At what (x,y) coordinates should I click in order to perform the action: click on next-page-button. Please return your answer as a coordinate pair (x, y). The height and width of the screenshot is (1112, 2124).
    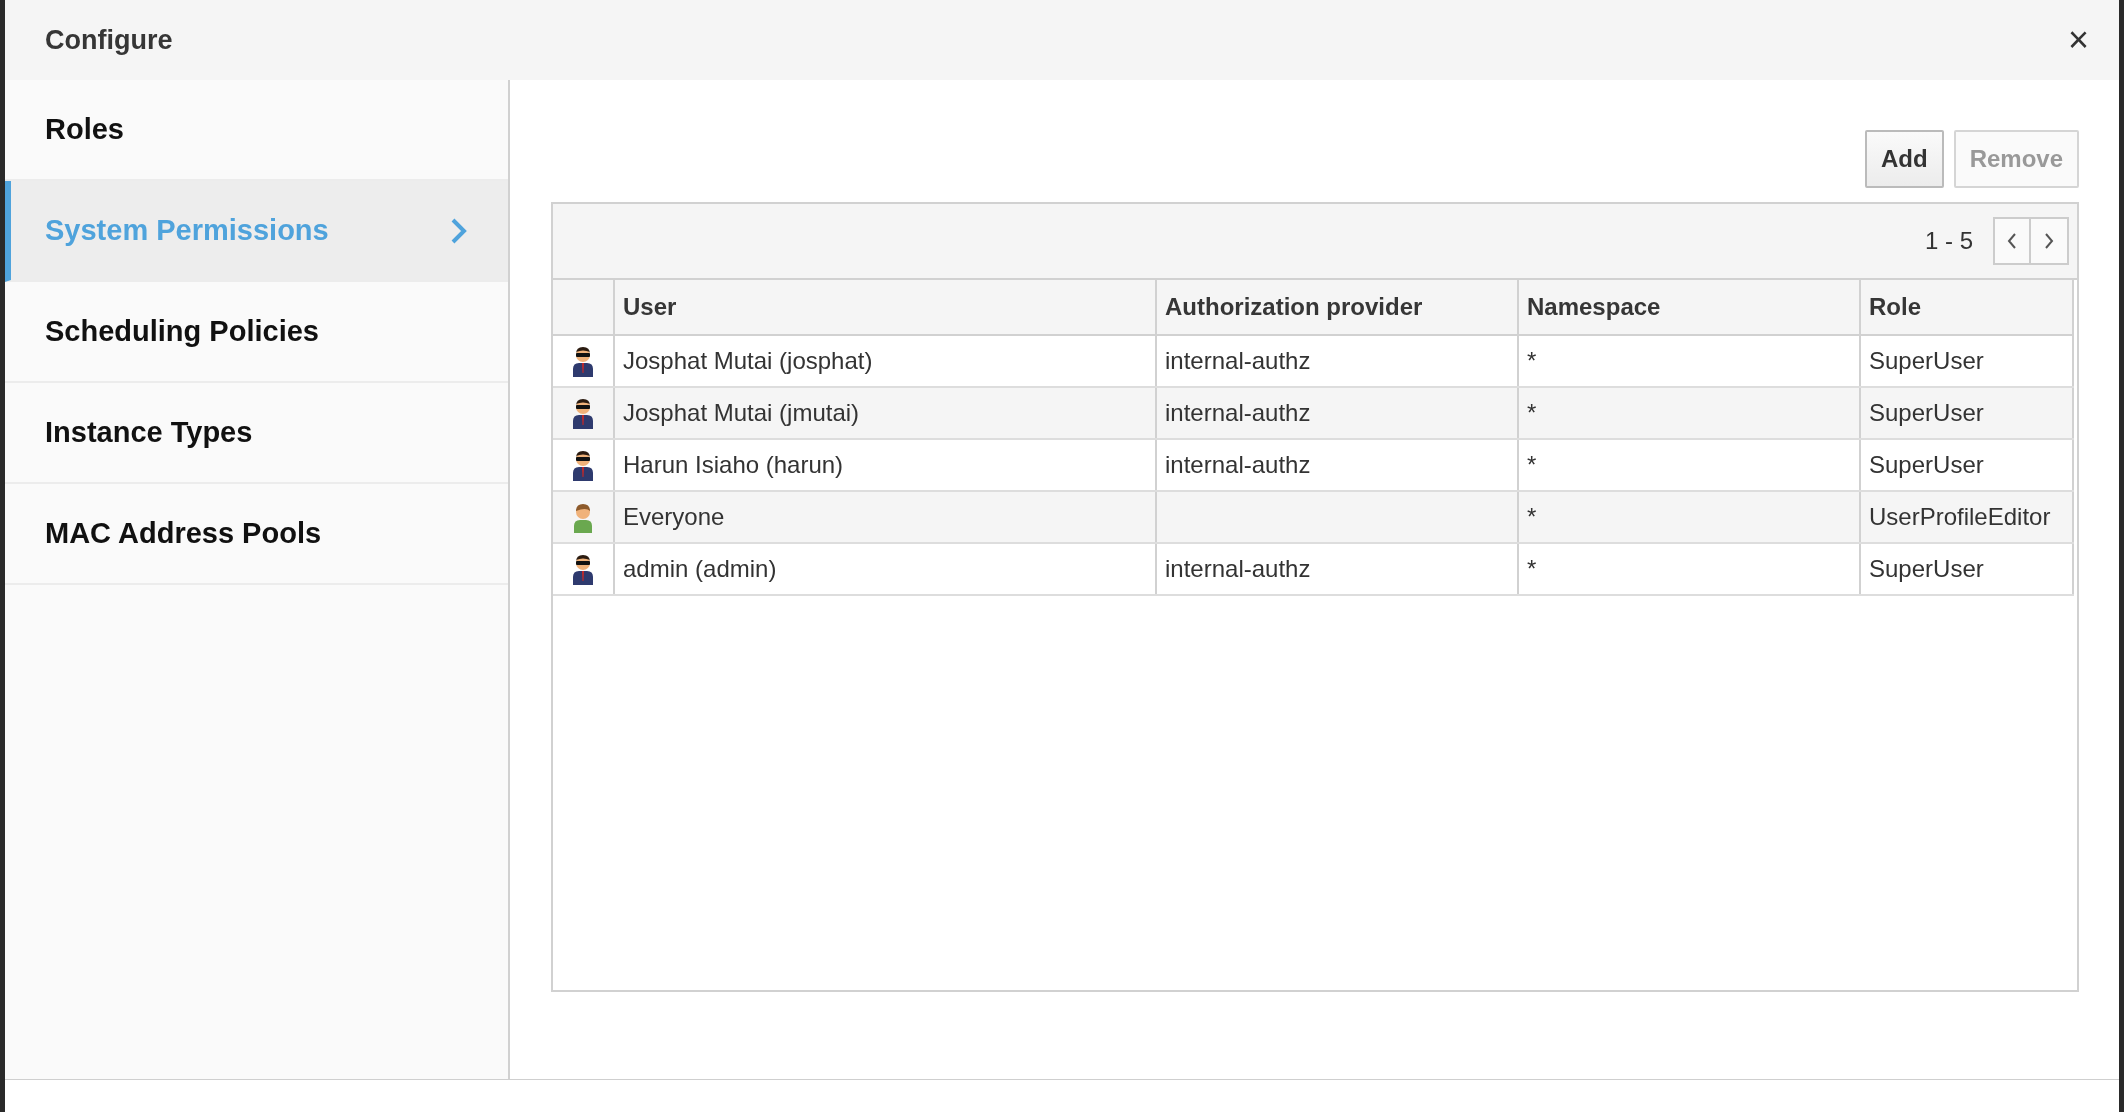
    Looking at the image, I should click on (2050, 241).